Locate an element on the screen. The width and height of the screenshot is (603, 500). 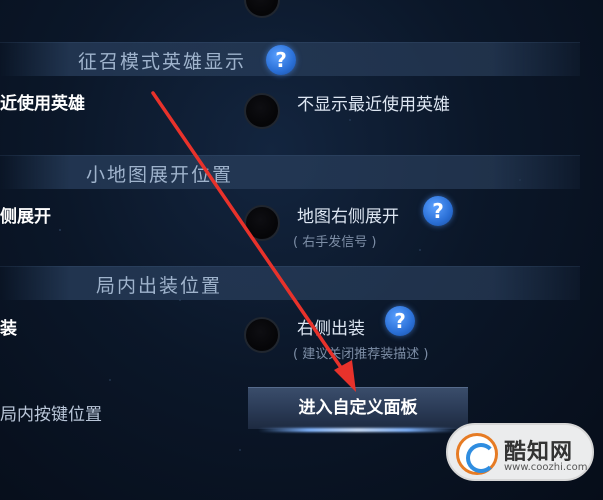
watermark-url: www.coozhi.com is located at coordinates (546, 467).